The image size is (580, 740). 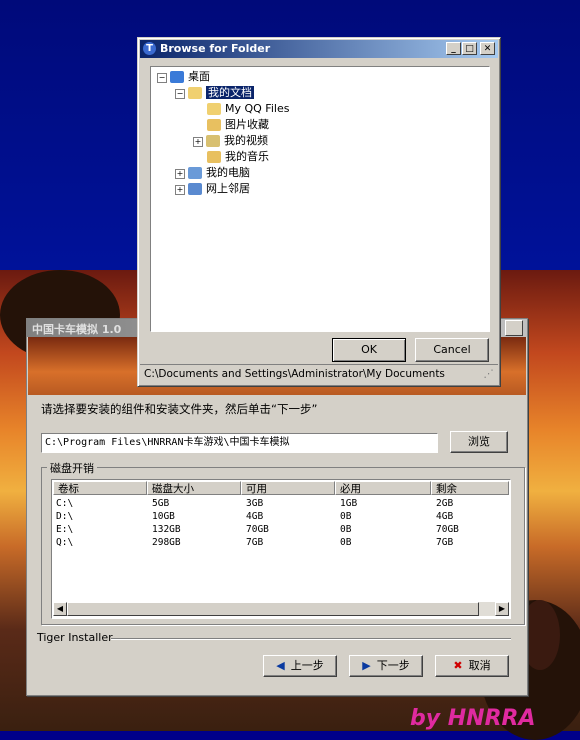 What do you see at coordinates (273, 609) in the screenshot?
I see `scroll-thumb` at bounding box center [273, 609].